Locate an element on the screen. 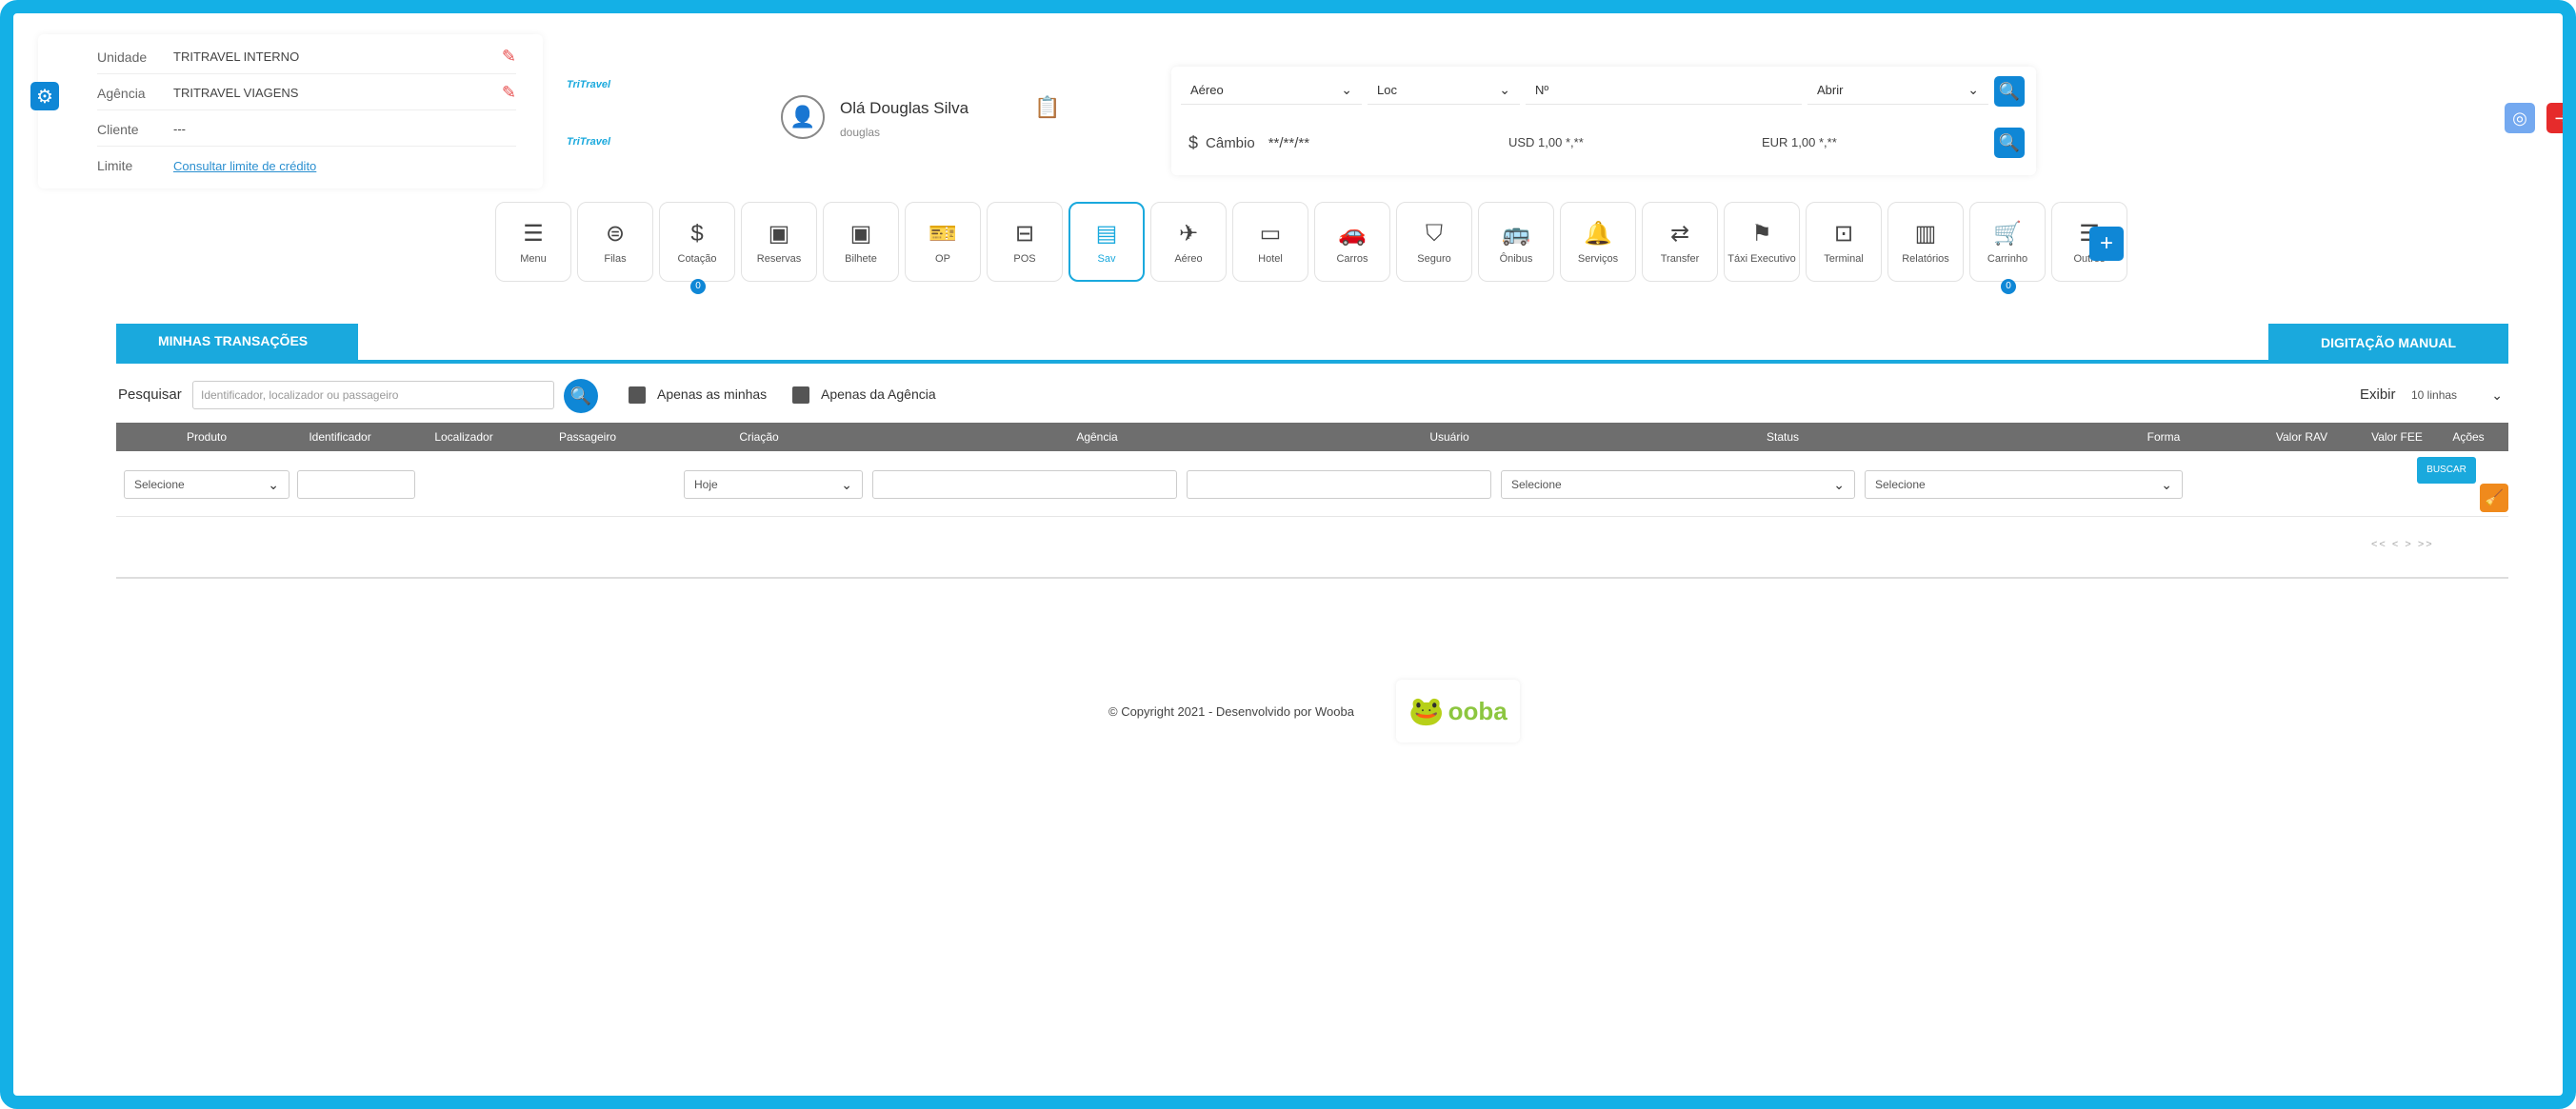 The width and height of the screenshot is (2576, 1109). clear-filter-broom-icon: 🧹 is located at coordinates (2494, 498).